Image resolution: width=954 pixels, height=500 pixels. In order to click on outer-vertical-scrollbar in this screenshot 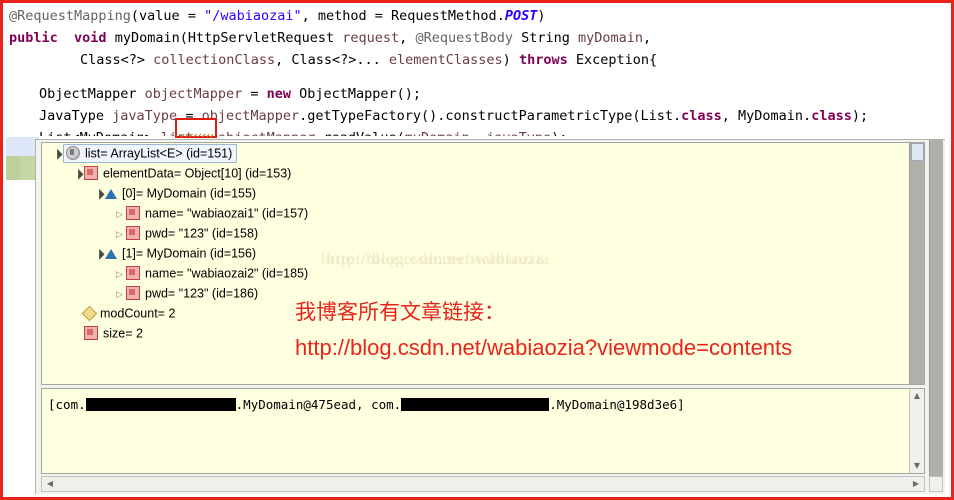, I will do `click(936, 308)`.